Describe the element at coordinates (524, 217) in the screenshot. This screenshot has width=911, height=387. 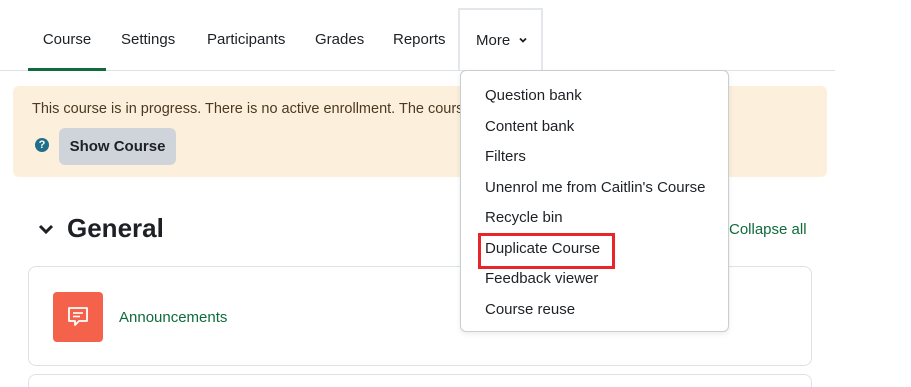
I see `menu-item-recycle-bin: Recycle bin` at that location.